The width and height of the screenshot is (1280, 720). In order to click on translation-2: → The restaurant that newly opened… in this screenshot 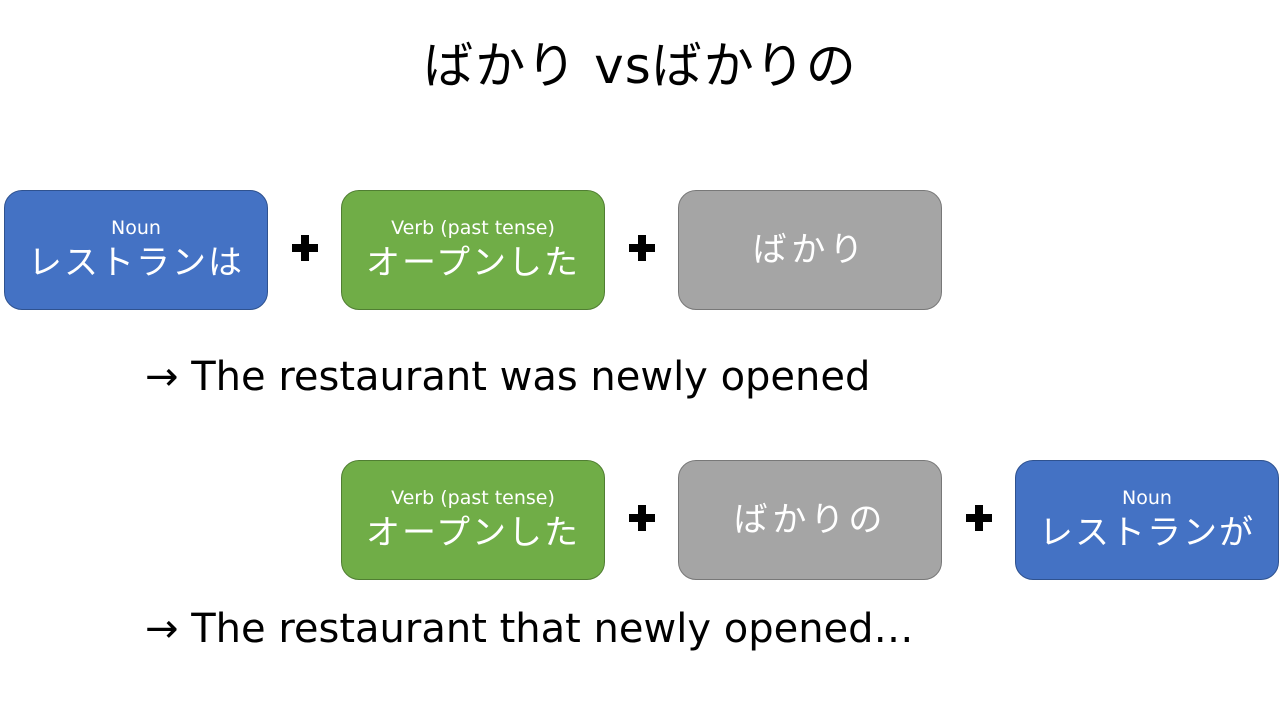, I will do `click(529, 629)`.